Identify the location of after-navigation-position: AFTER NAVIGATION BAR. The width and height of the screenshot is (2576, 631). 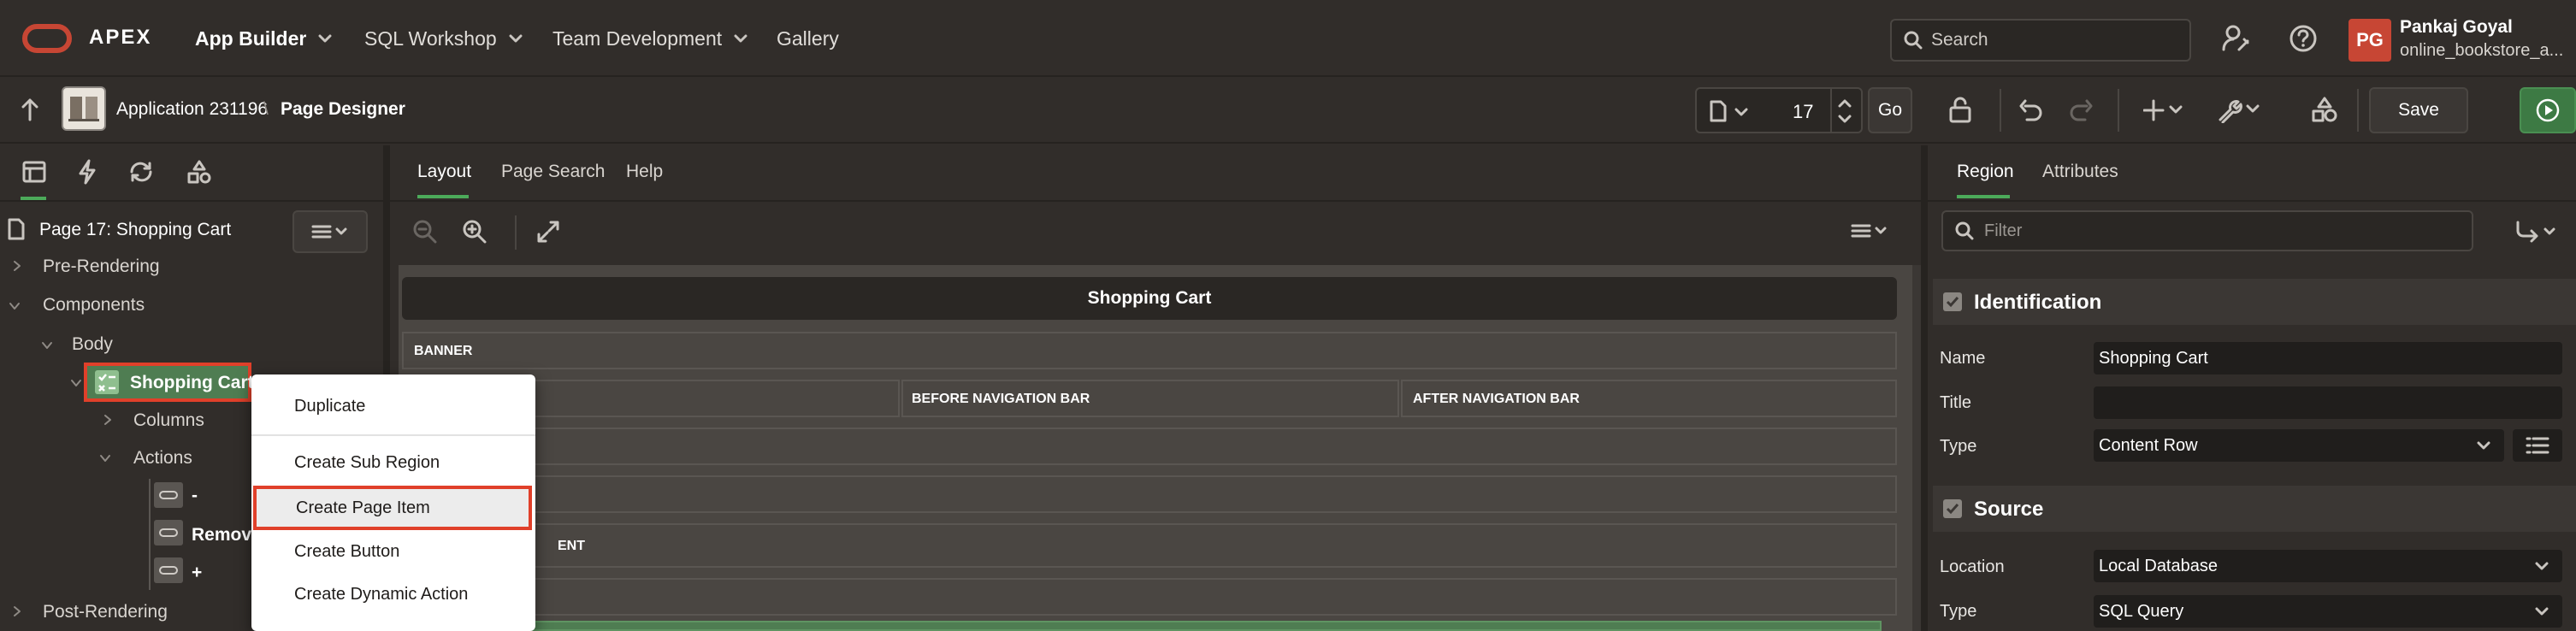
(1649, 399).